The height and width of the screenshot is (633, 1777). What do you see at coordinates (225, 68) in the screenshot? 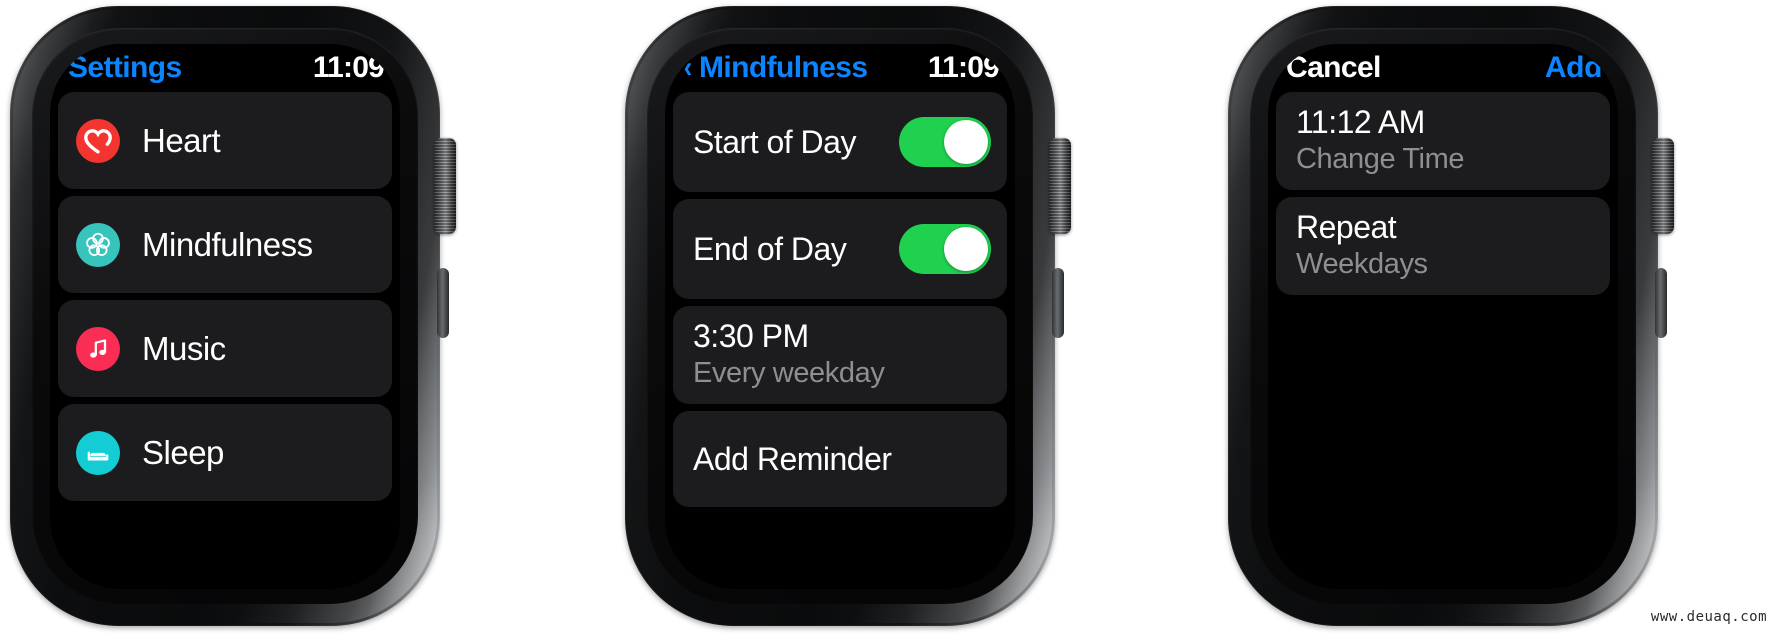
I see `navbar: Settings 11:09` at bounding box center [225, 68].